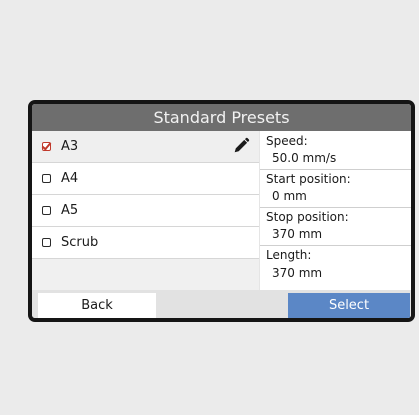  I want to click on speed-value: 50.0 mm/s, so click(304, 158).